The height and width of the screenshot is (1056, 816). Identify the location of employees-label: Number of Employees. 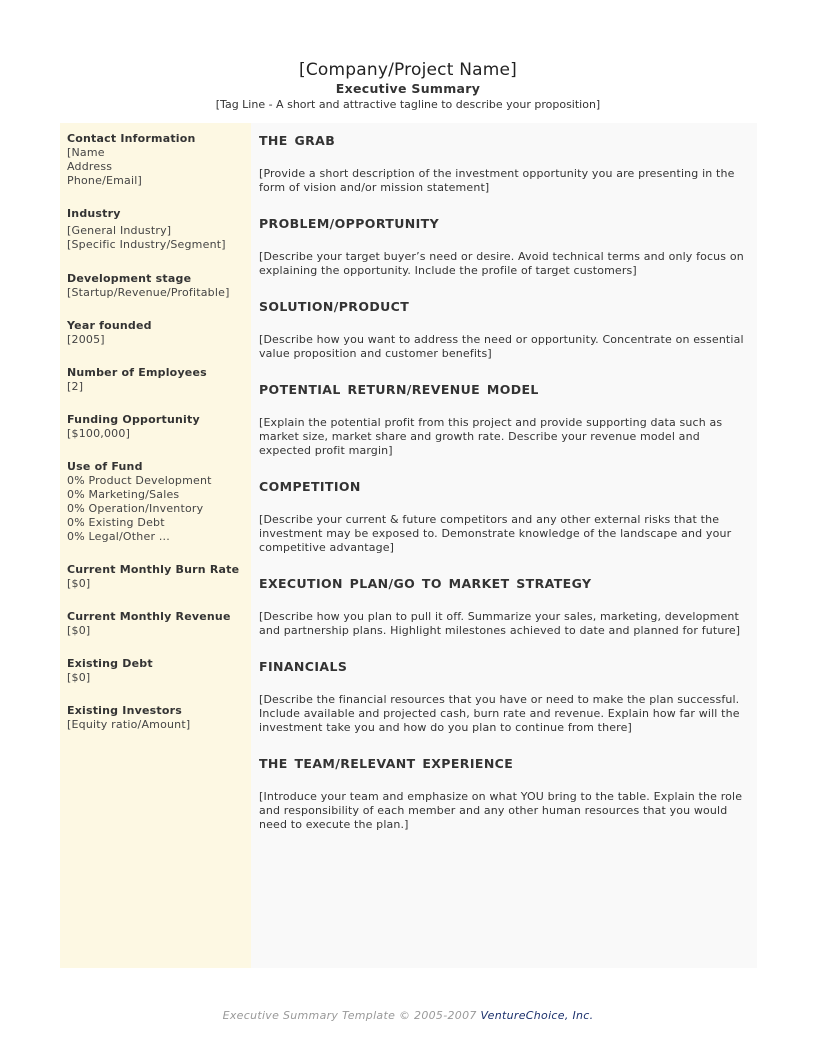
(137, 372).